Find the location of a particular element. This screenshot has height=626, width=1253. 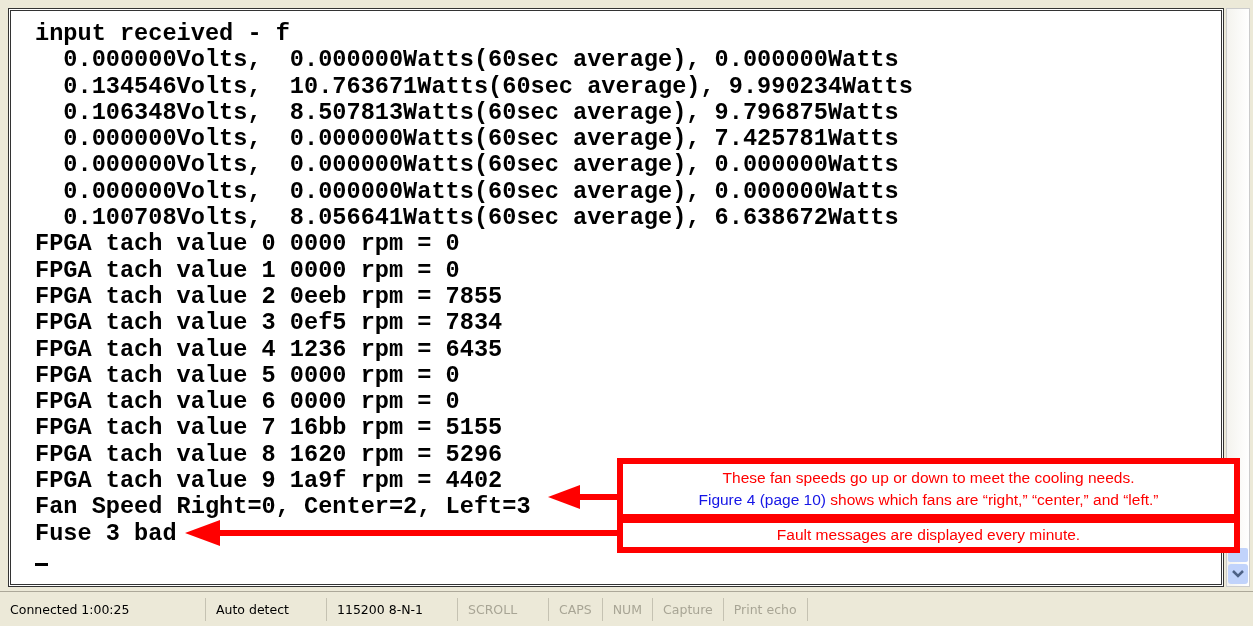

terminal-line: input received - f is located at coordinates (162, 34).